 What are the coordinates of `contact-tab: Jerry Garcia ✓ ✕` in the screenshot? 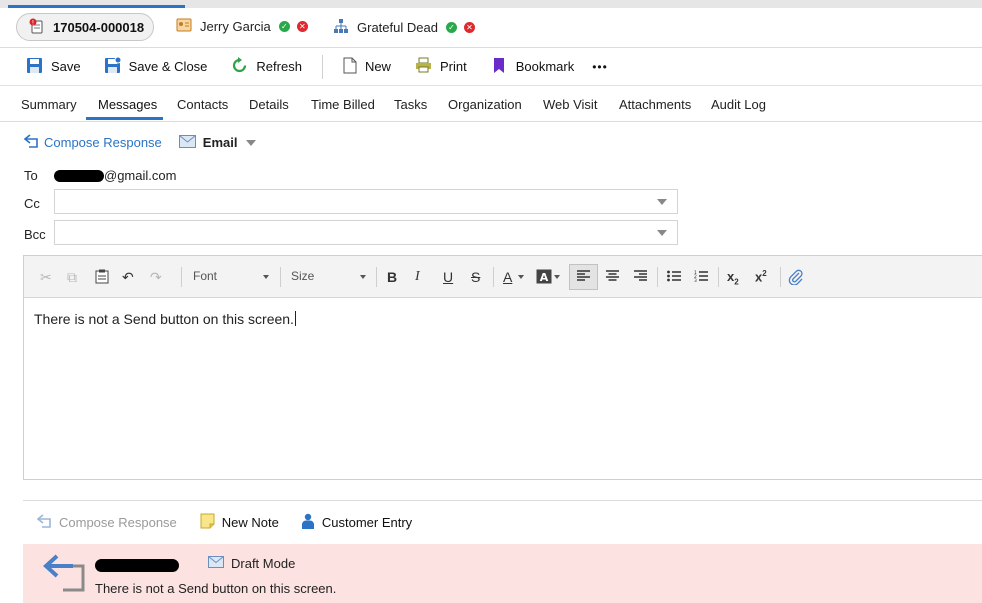 It's located at (242, 26).